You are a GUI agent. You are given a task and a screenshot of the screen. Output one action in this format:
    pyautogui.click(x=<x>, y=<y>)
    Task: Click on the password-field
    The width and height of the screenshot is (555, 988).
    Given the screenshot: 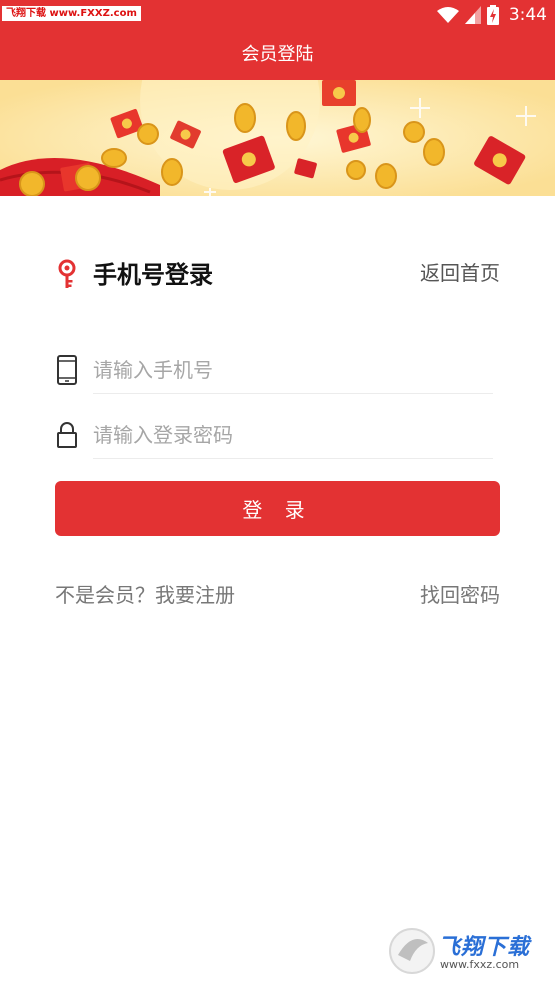 What is the action you would take?
    pyautogui.click(x=277, y=436)
    